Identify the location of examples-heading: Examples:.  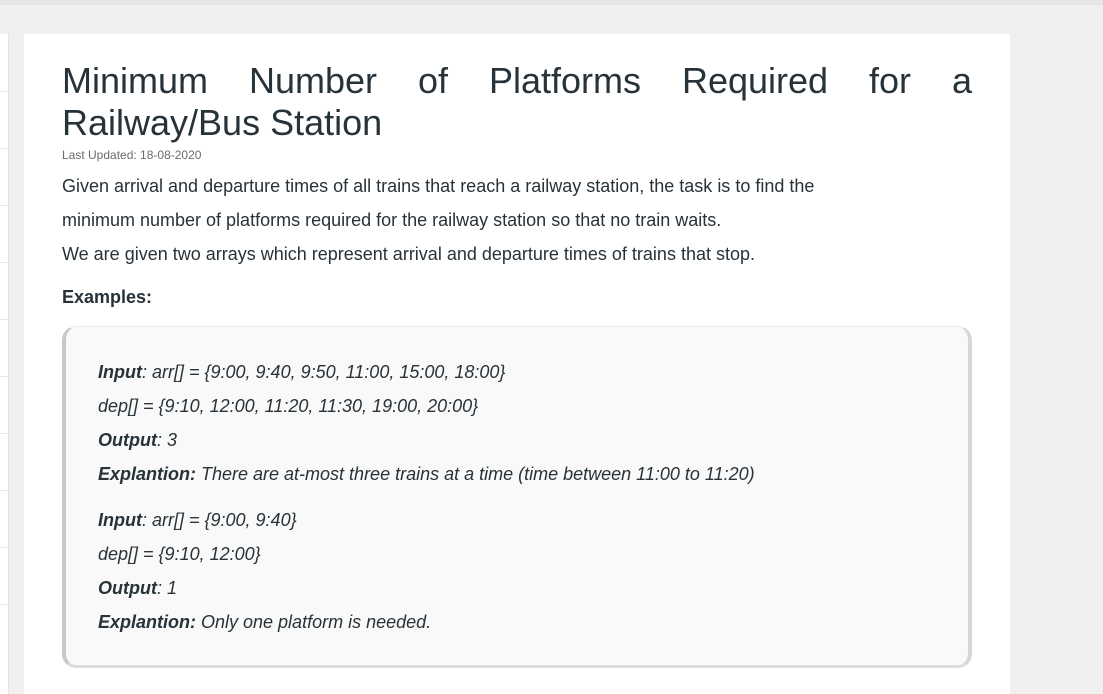
(107, 297).